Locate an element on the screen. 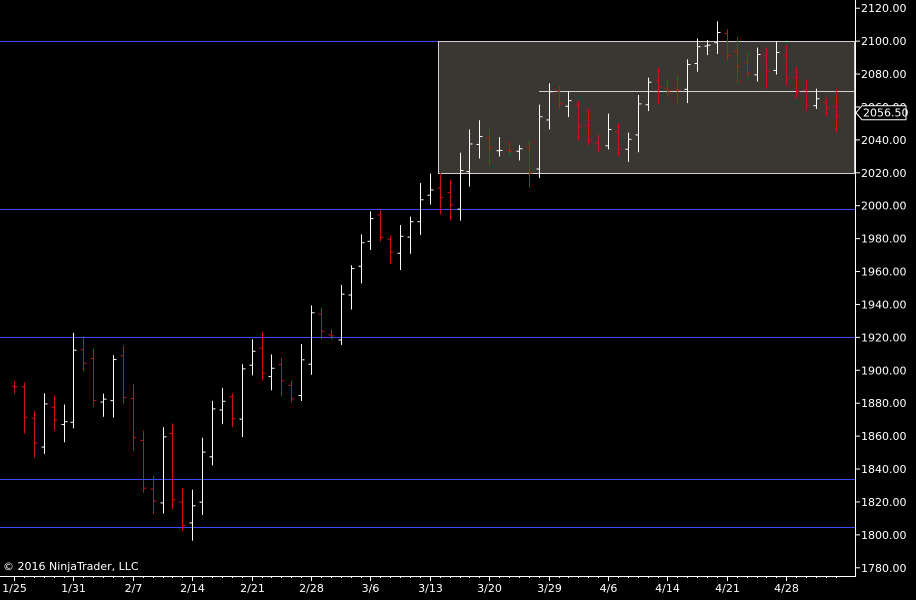 The image size is (916, 600). time-tick-label: 4/21 is located at coordinates (727, 588).